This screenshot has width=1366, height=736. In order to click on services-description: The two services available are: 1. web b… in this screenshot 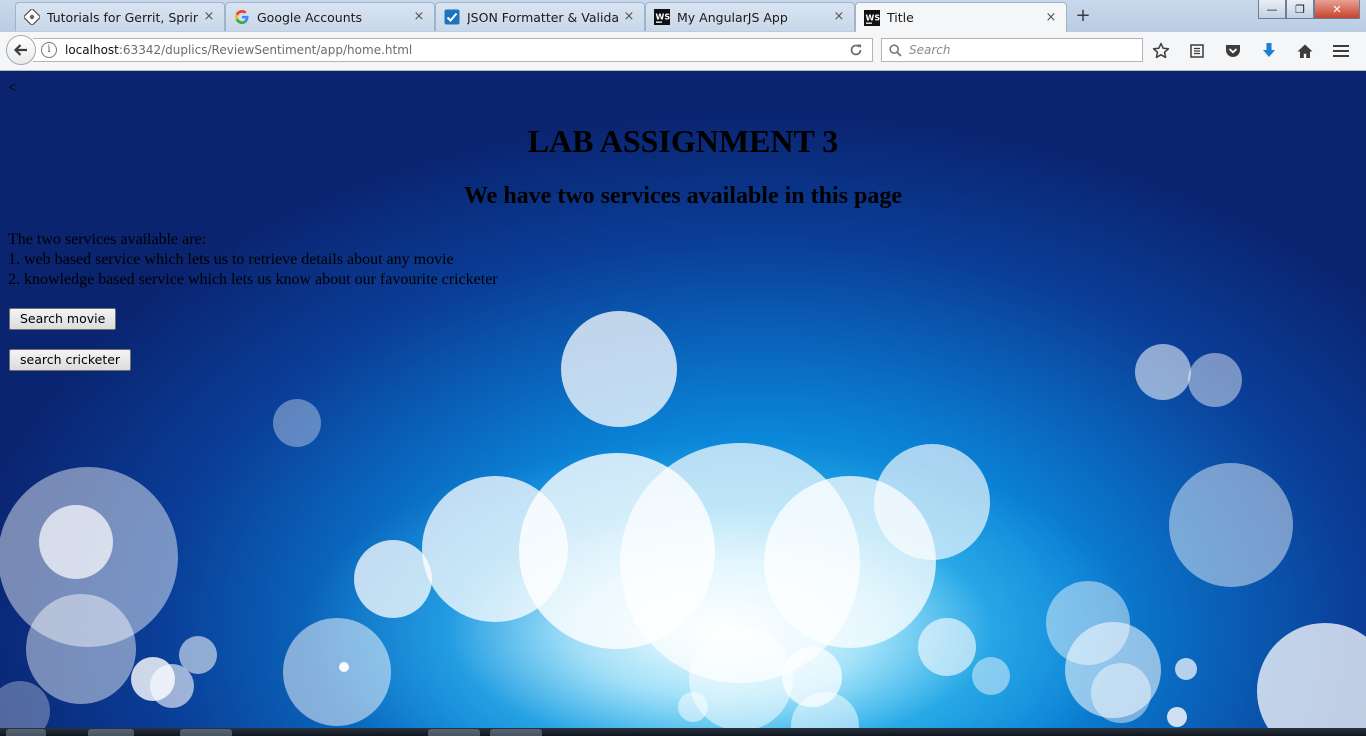, I will do `click(253, 260)`.